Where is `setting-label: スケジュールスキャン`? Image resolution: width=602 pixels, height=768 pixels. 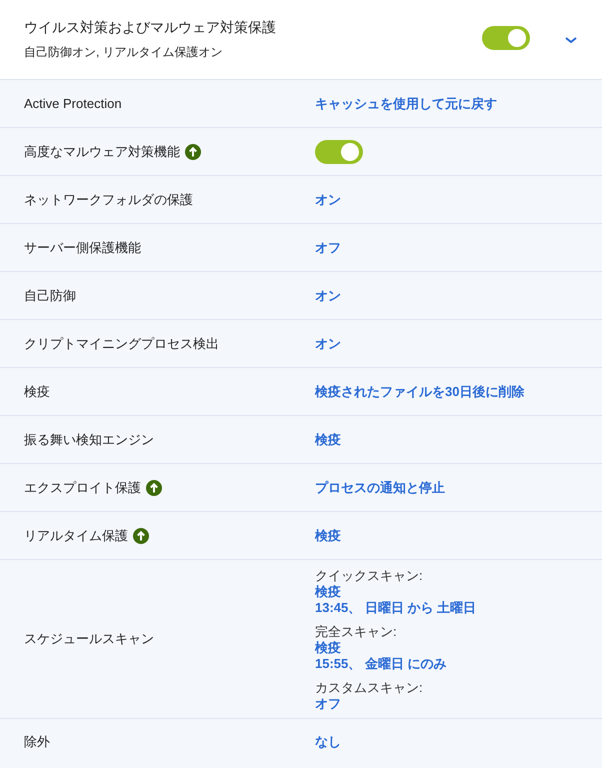
setting-label: スケジュールスキャン is located at coordinates (89, 639).